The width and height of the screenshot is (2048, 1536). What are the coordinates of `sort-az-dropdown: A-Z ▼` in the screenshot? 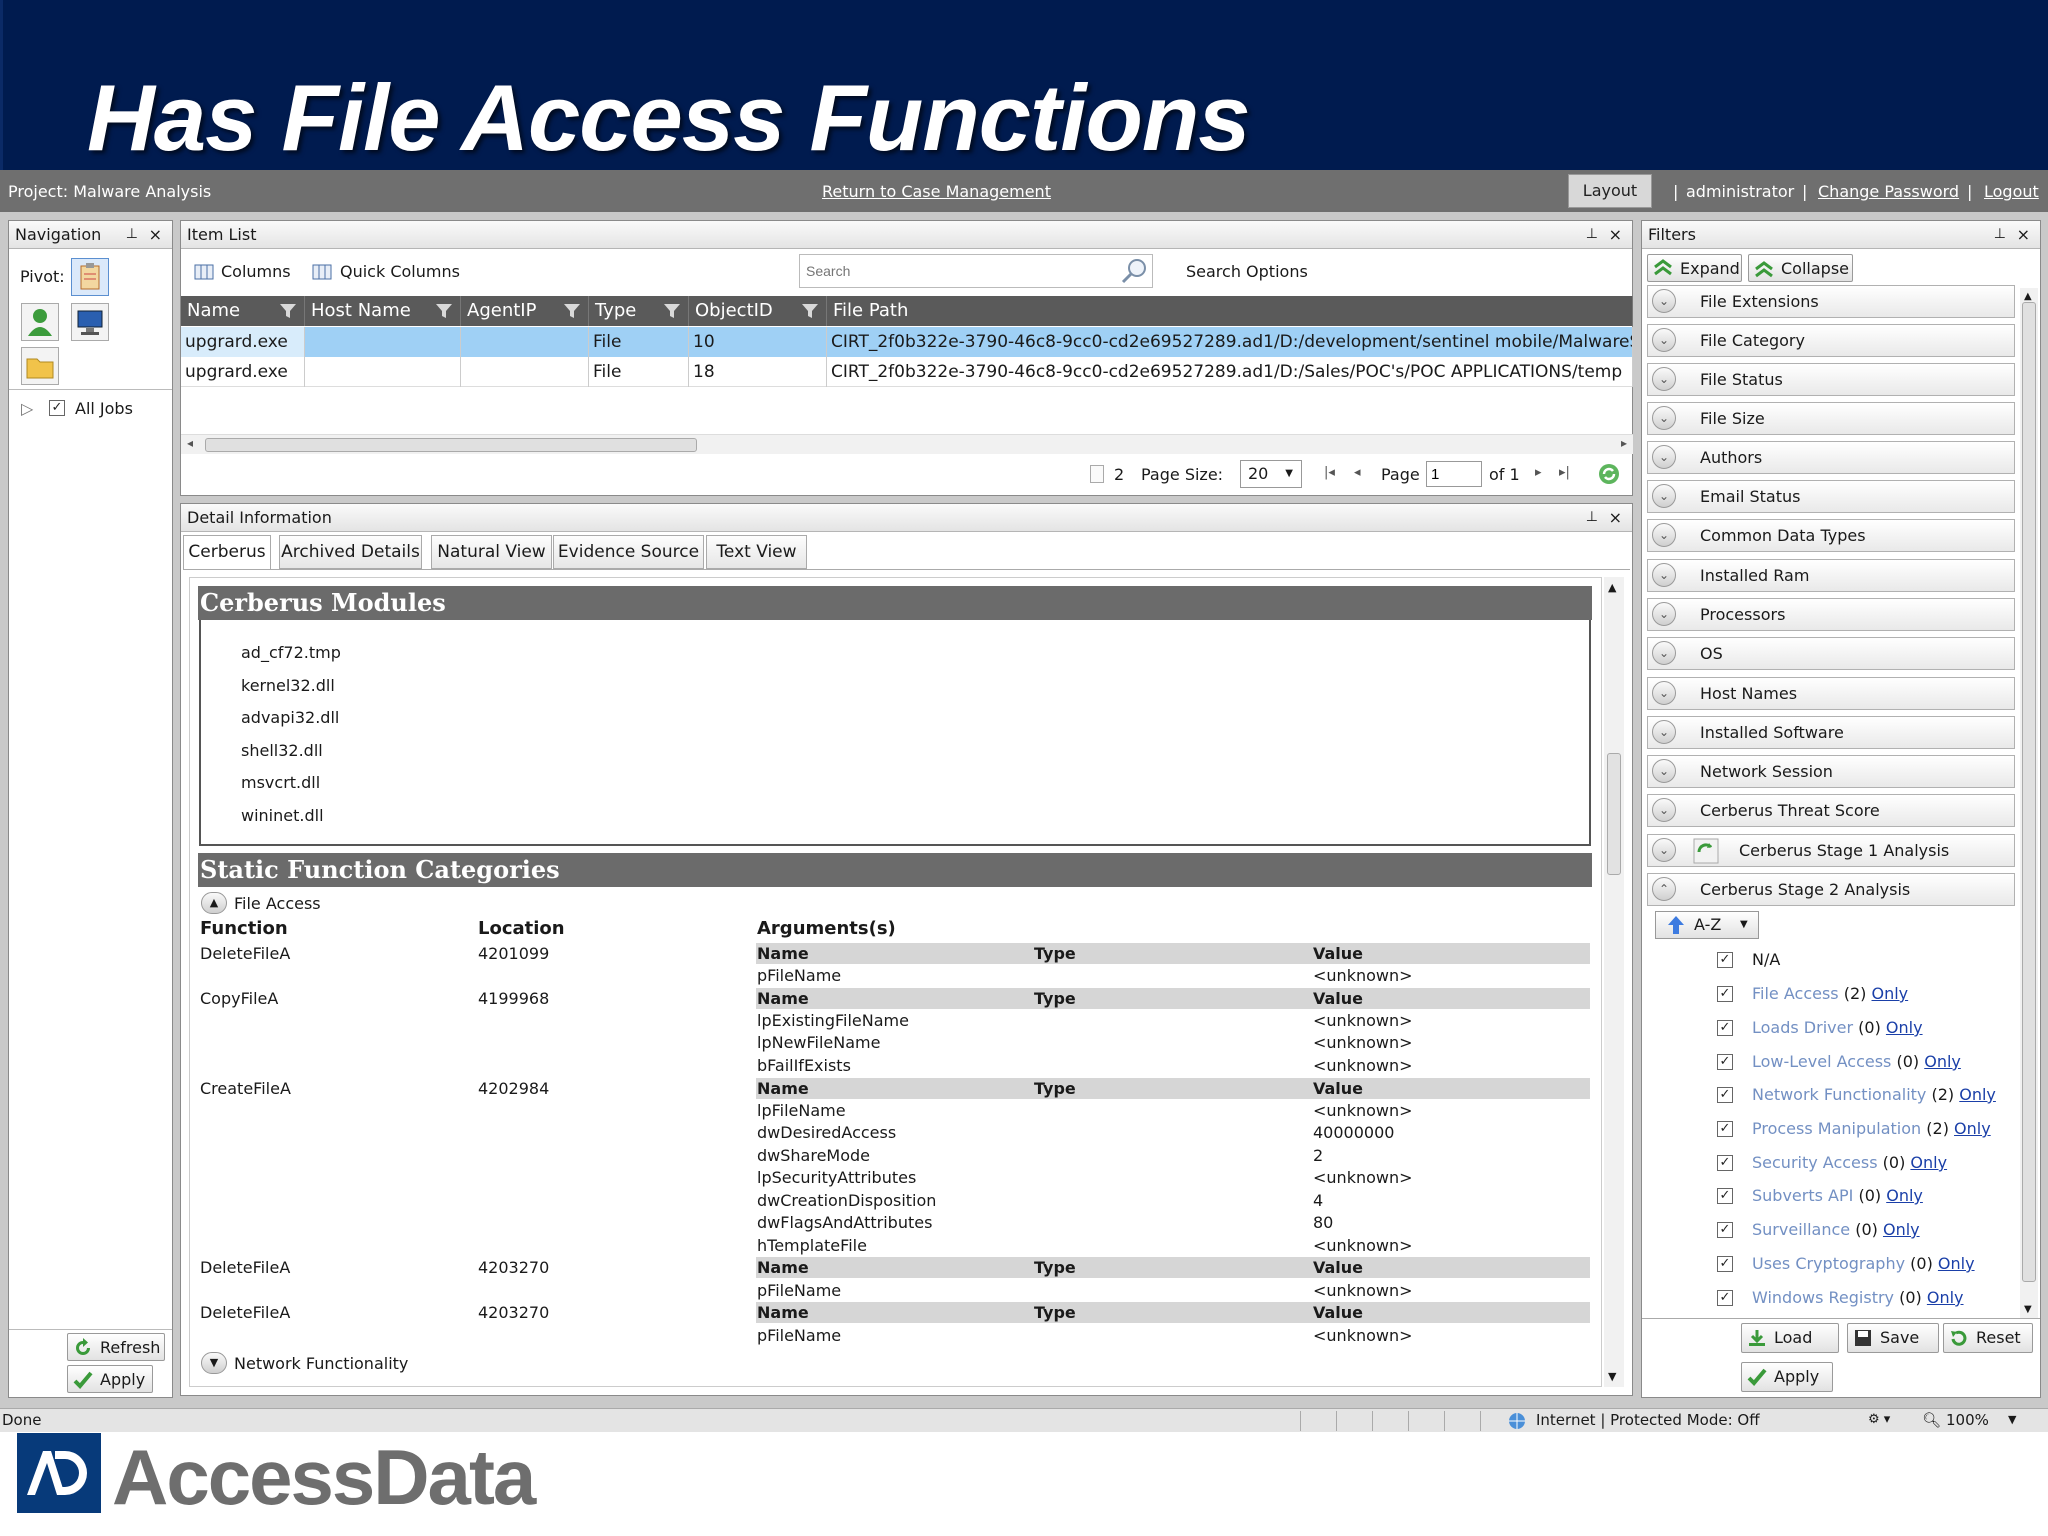 It's located at (1707, 925).